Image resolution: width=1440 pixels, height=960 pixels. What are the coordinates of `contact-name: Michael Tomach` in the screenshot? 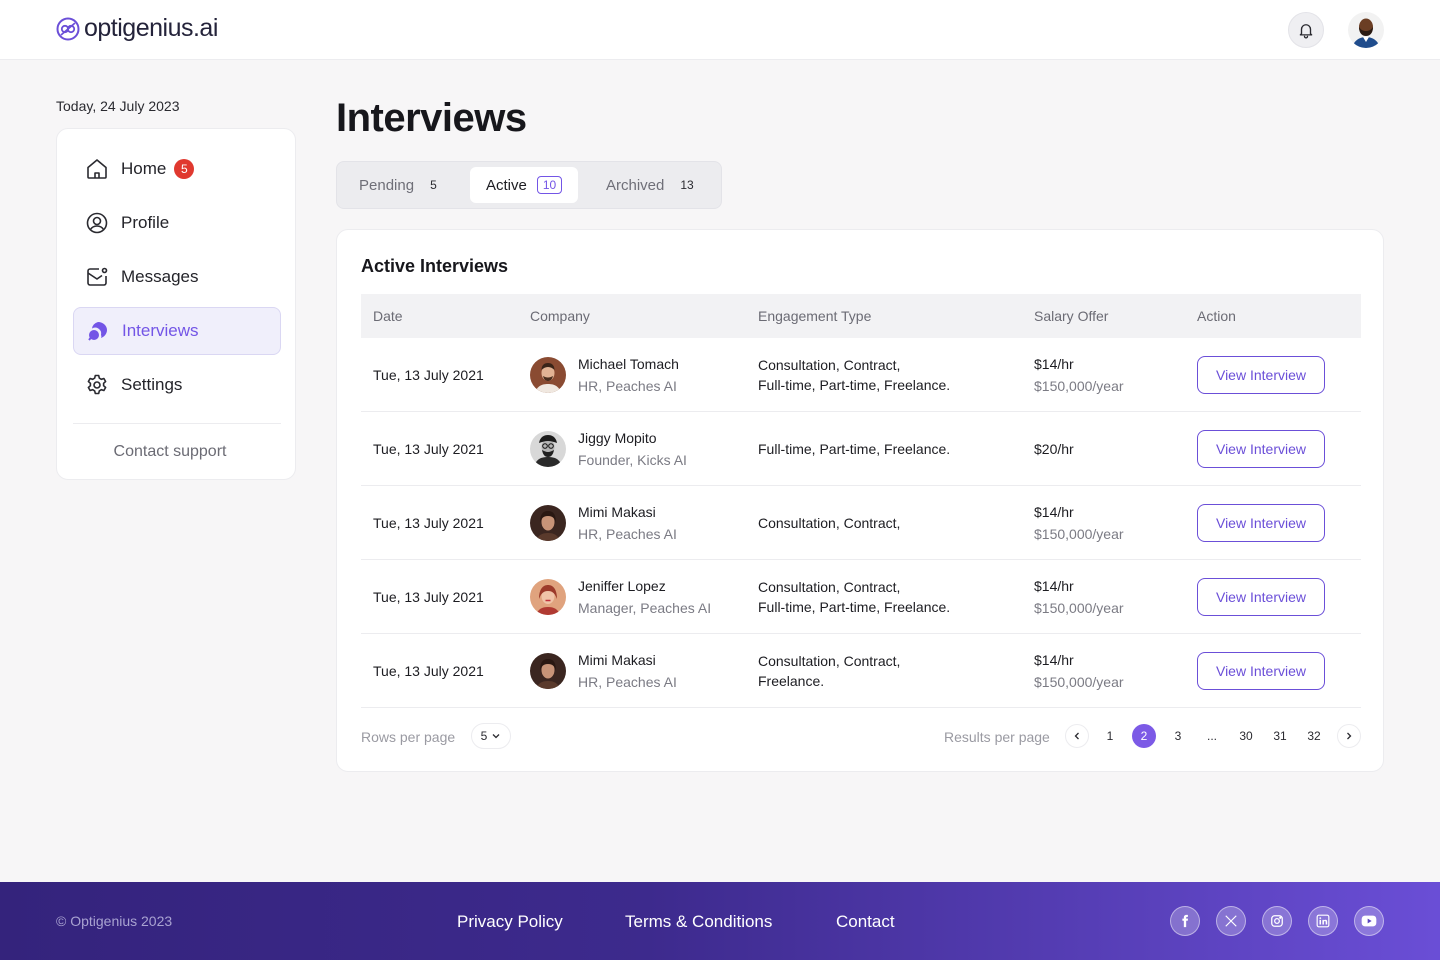 It's located at (628, 364).